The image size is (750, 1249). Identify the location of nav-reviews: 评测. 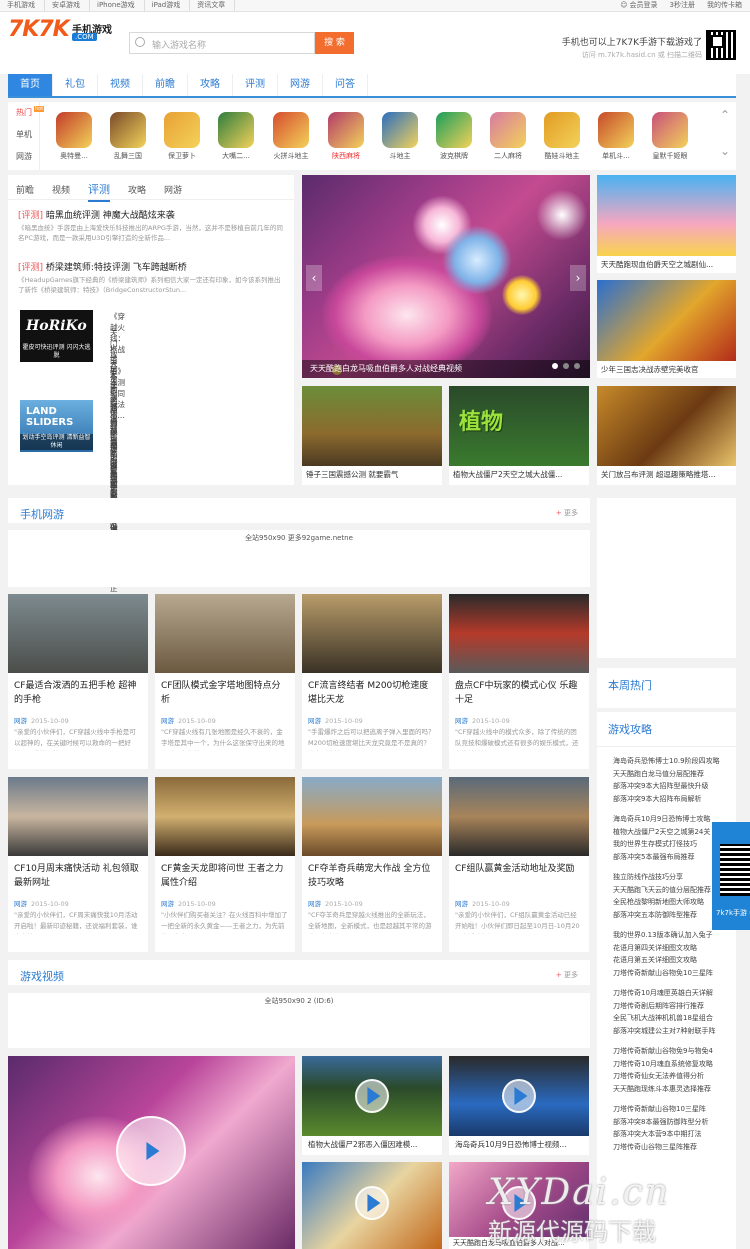
(255, 85).